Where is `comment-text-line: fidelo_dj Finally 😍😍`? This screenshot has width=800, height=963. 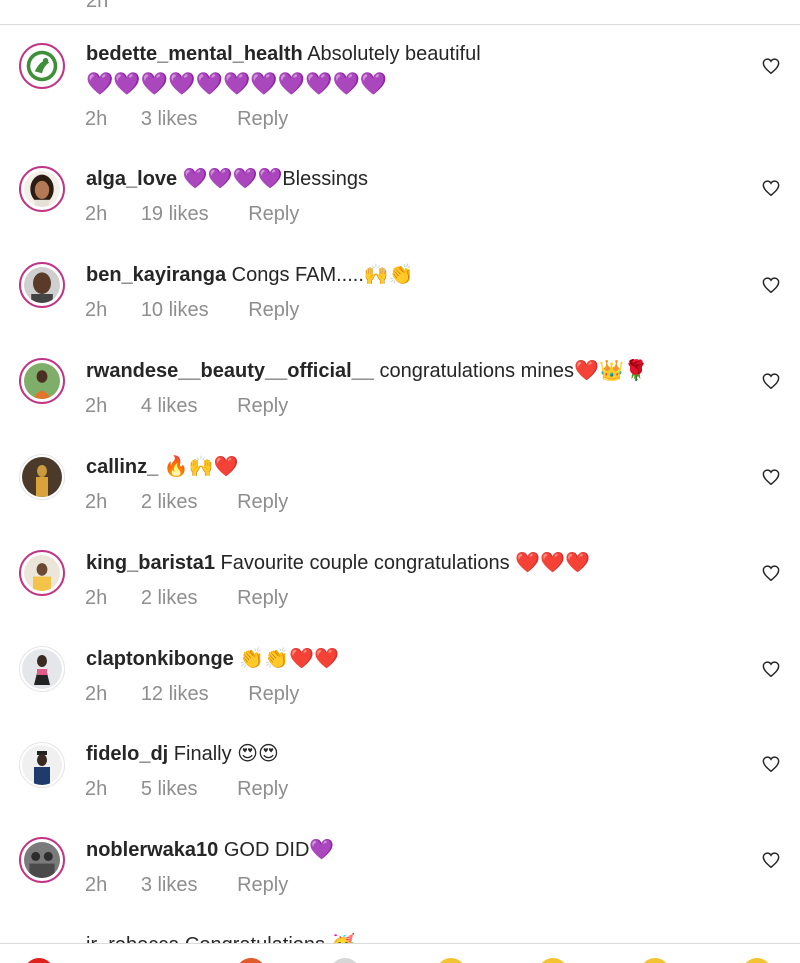
comment-text-line: fidelo_dj Finally 😍😍 is located at coordinates (418, 754).